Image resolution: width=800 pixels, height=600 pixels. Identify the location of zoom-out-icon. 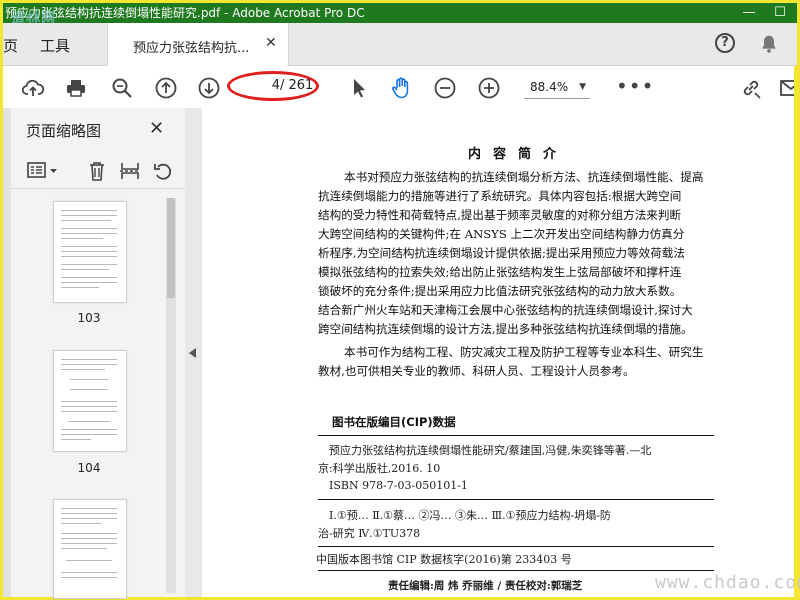
(445, 88).